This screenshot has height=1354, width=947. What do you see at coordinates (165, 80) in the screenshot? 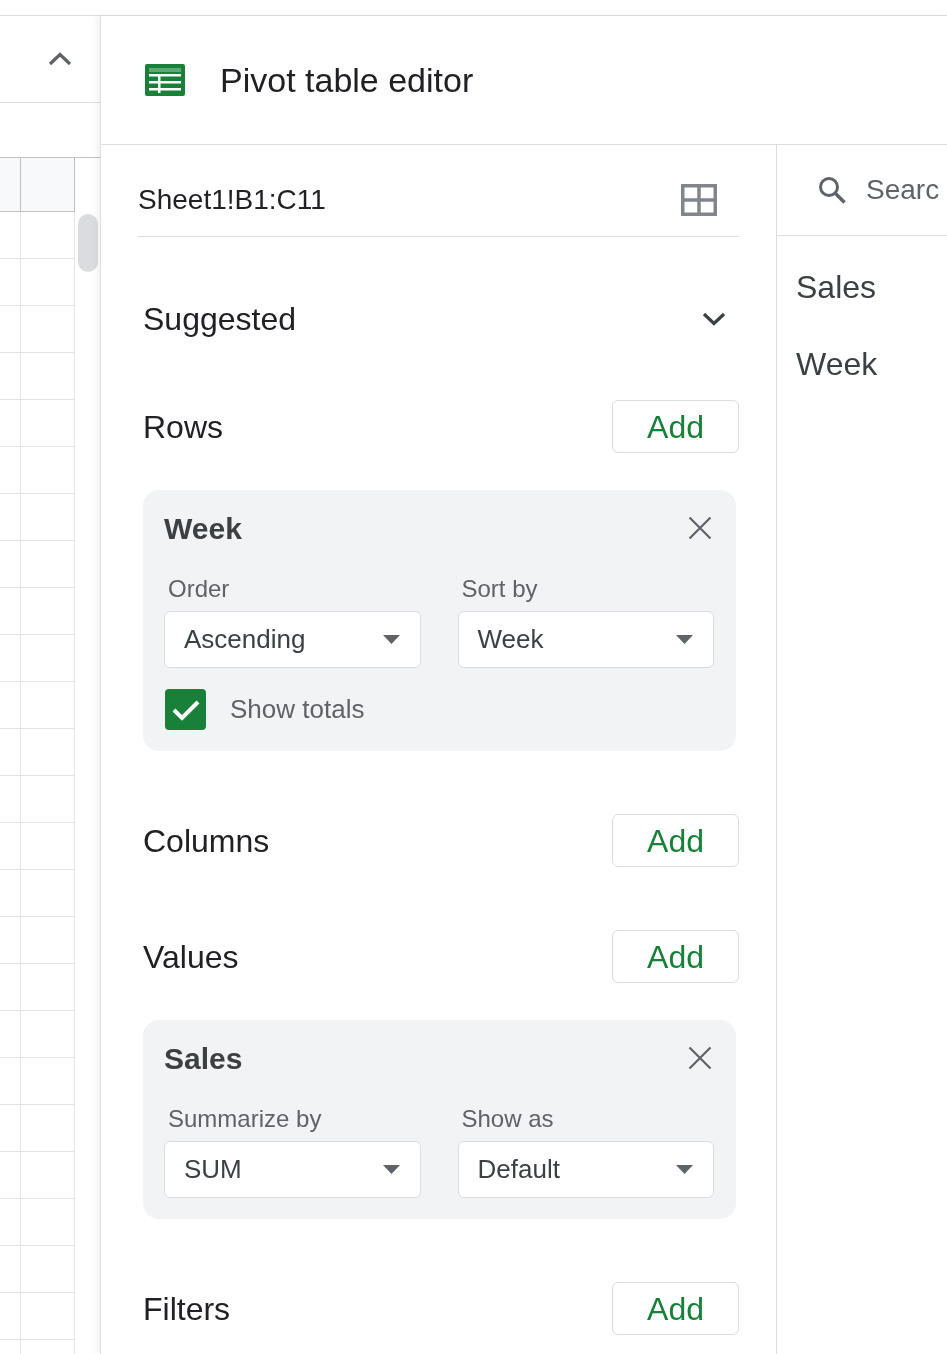
I see `spreadsheet-icon` at bounding box center [165, 80].